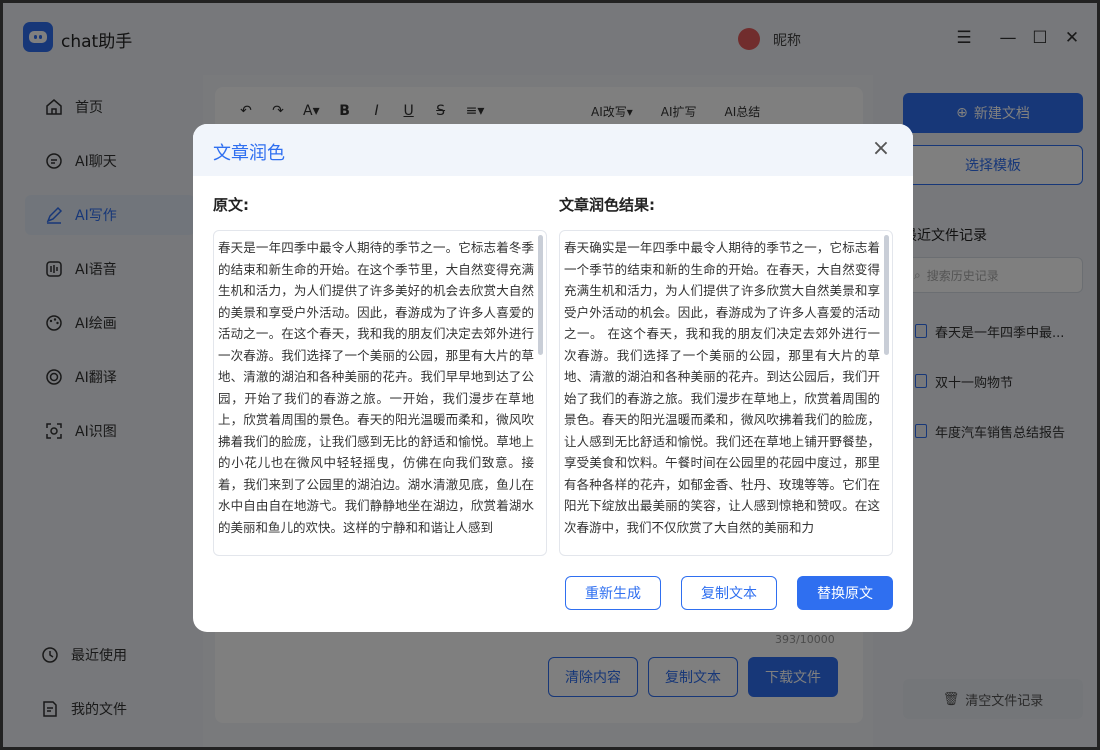 The width and height of the screenshot is (1100, 750). Describe the element at coordinates (881, 149) in the screenshot. I see `close-icon: ×` at that location.